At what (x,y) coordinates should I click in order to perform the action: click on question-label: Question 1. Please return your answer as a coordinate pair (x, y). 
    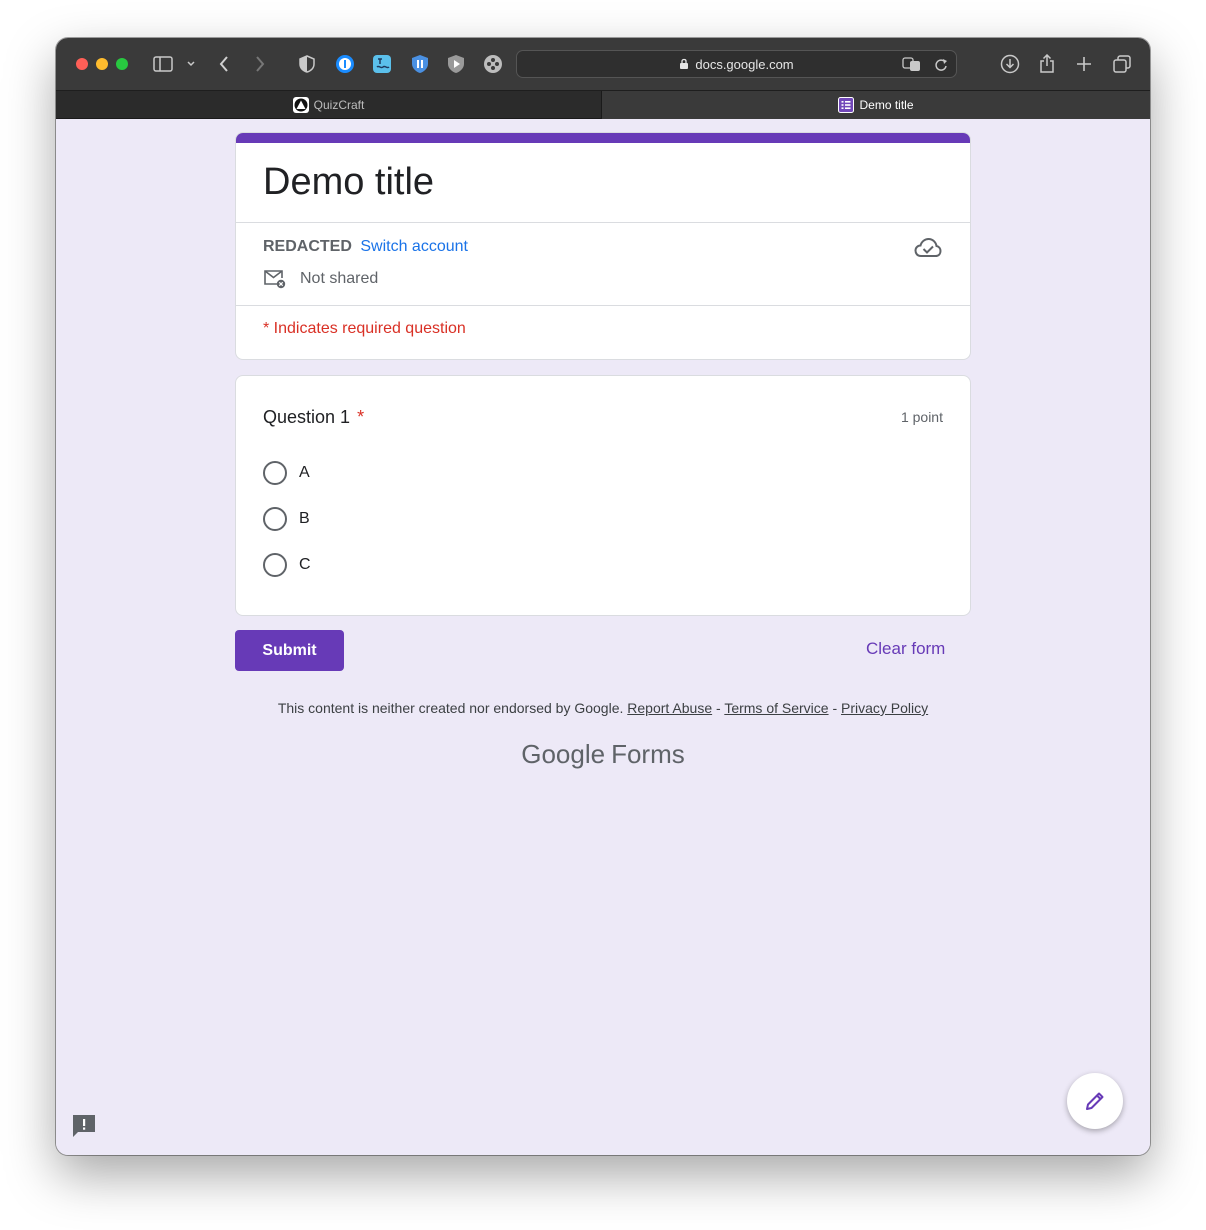
    Looking at the image, I should click on (307, 417).